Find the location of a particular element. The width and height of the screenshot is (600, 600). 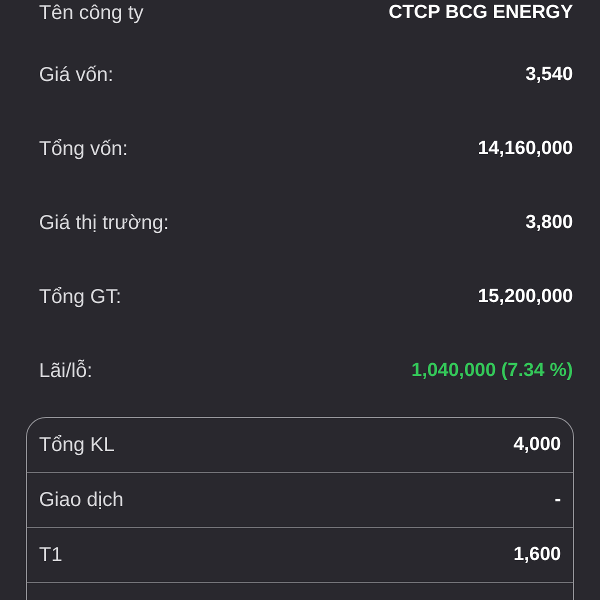

detail-value: 3,540 is located at coordinates (549, 75).